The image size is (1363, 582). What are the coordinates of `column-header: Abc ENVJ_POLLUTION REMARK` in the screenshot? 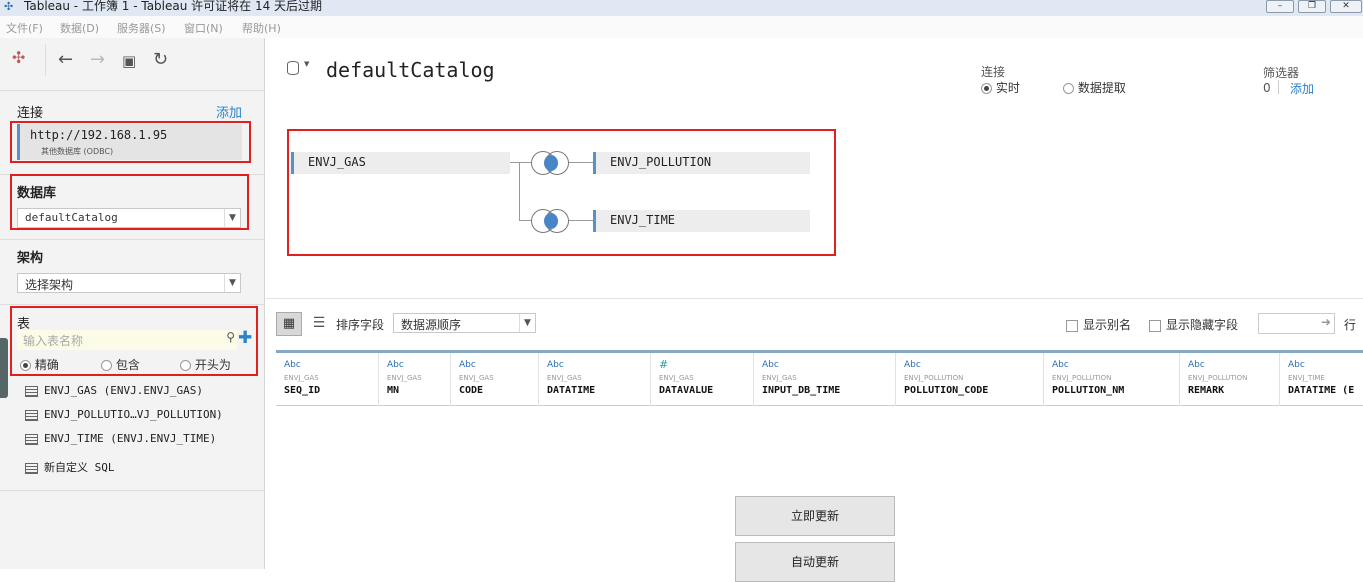 It's located at (1230, 379).